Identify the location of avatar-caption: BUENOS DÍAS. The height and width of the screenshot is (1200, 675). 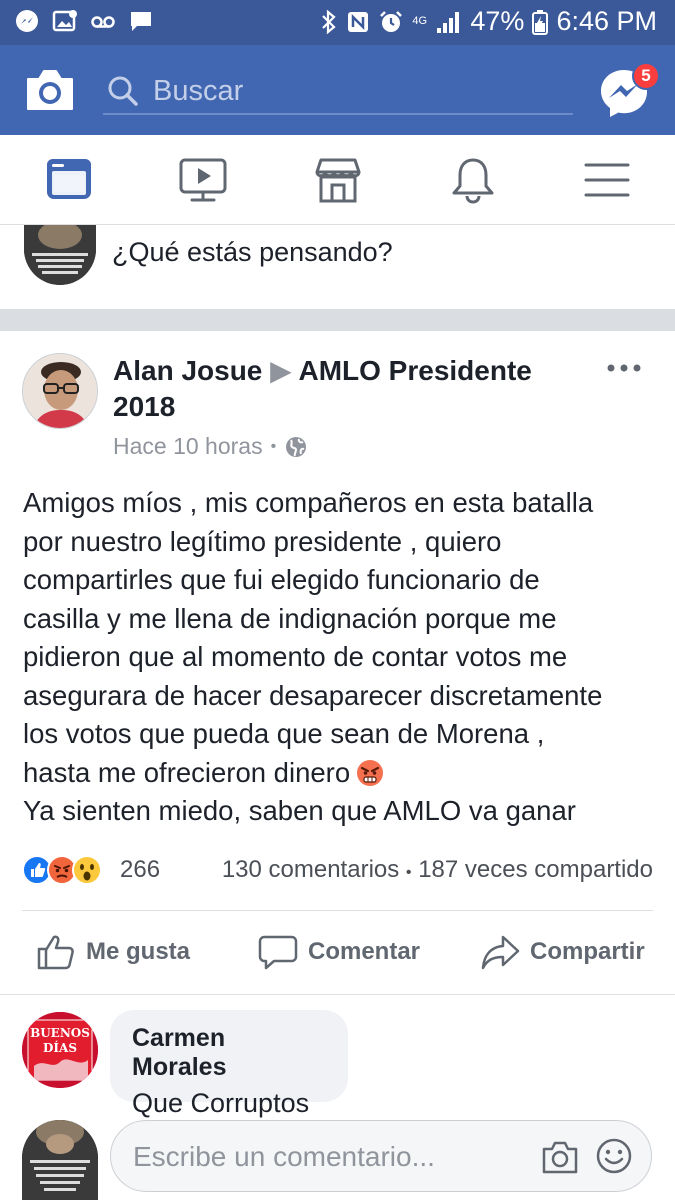
(60, 1040).